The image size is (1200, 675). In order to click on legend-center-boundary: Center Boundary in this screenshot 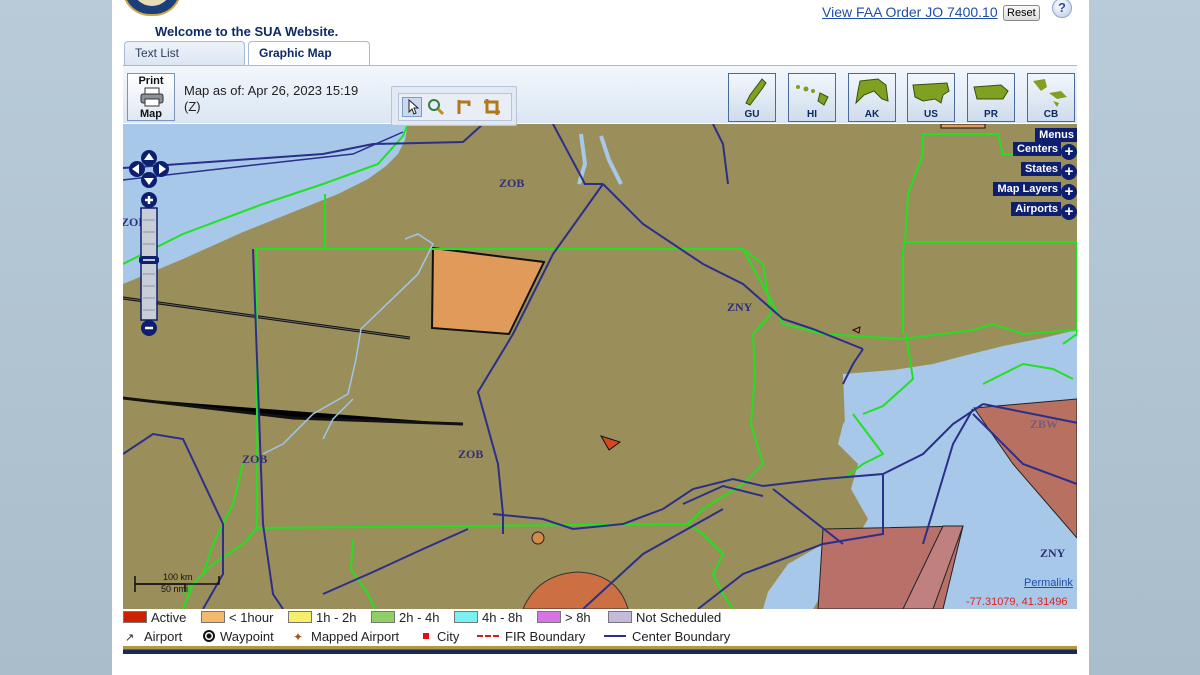, I will do `click(667, 638)`.